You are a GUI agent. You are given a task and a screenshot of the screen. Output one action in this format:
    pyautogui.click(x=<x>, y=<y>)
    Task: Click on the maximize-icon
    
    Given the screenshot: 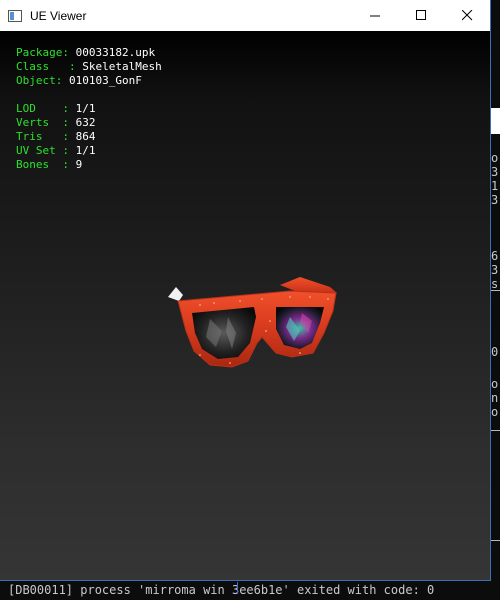 What is the action you would take?
    pyautogui.click(x=420, y=15)
    